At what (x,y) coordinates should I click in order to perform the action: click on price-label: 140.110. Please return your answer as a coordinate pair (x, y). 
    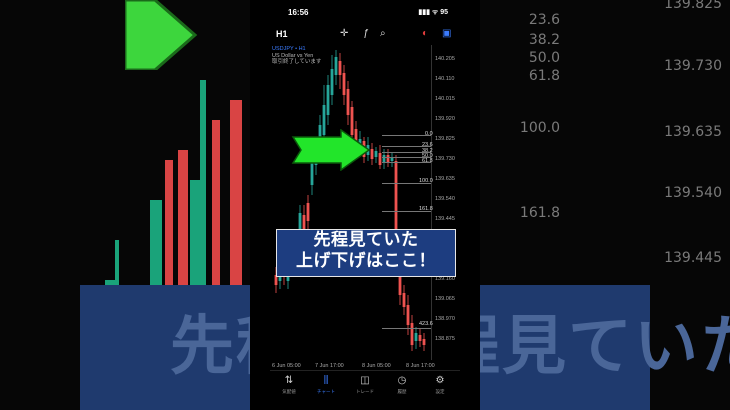
    Looking at the image, I should click on (445, 79).